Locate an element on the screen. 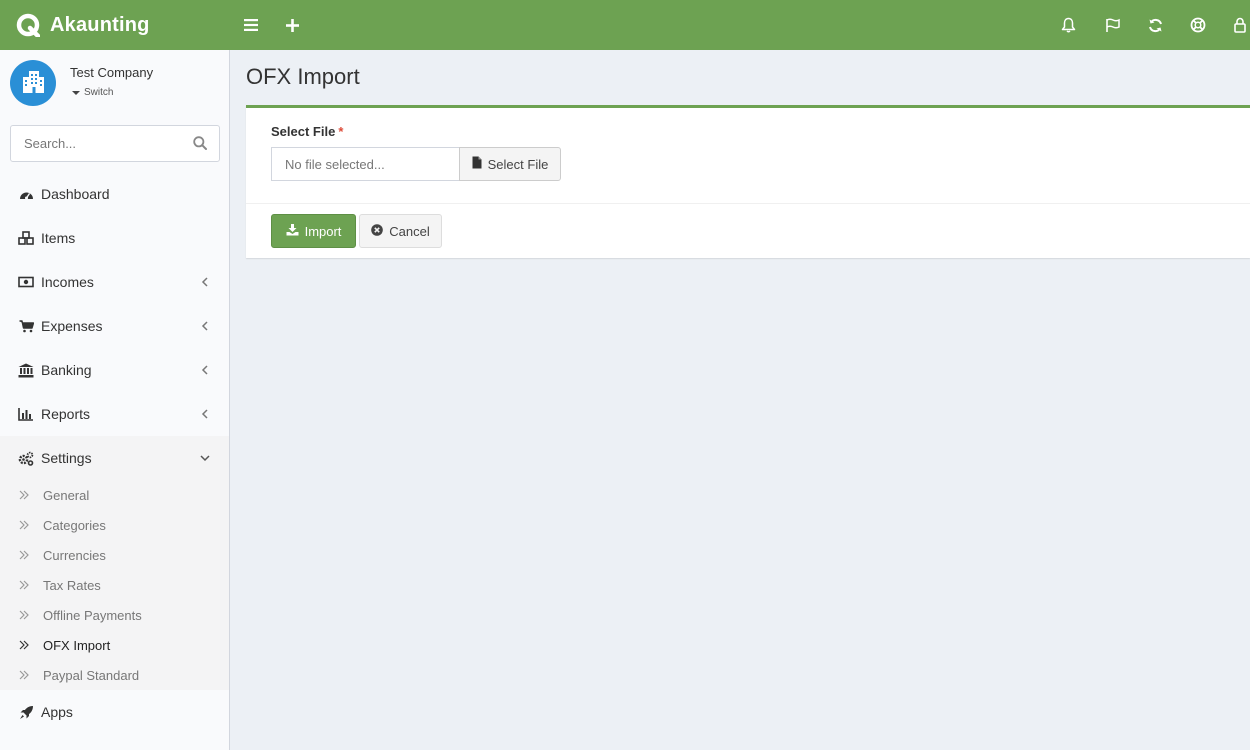  brand-name: Akaunting is located at coordinates (100, 24).